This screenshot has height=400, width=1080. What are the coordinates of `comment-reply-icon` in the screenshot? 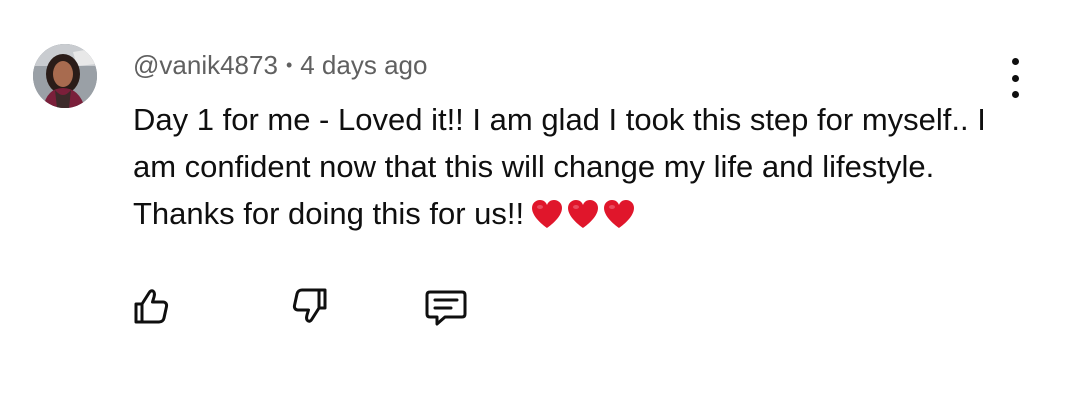 It's located at (446, 308).